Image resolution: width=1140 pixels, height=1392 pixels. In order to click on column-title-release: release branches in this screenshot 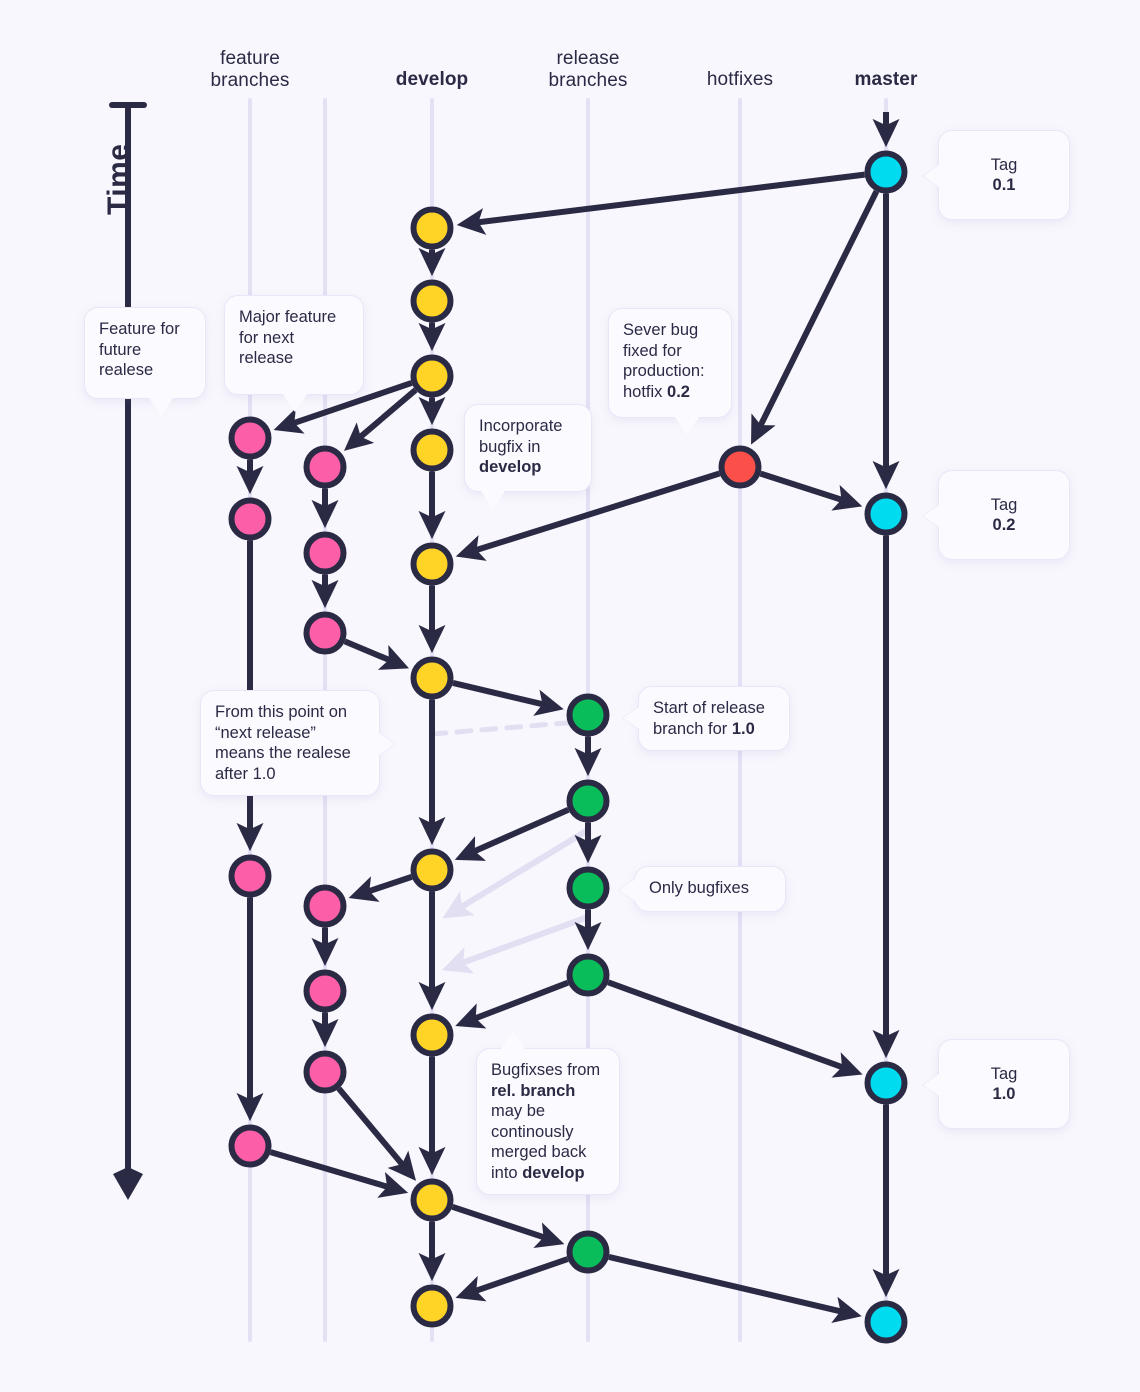, I will do `click(588, 69)`.